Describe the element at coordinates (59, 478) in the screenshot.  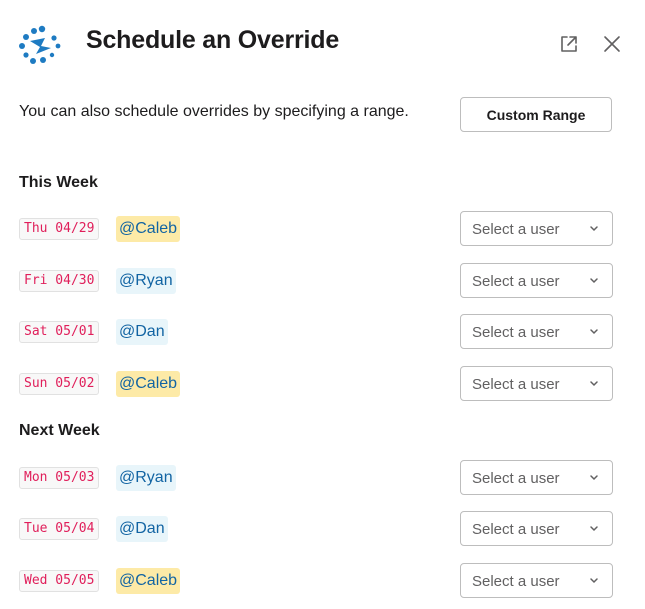
I see `date-label: Mon 05/03` at that location.